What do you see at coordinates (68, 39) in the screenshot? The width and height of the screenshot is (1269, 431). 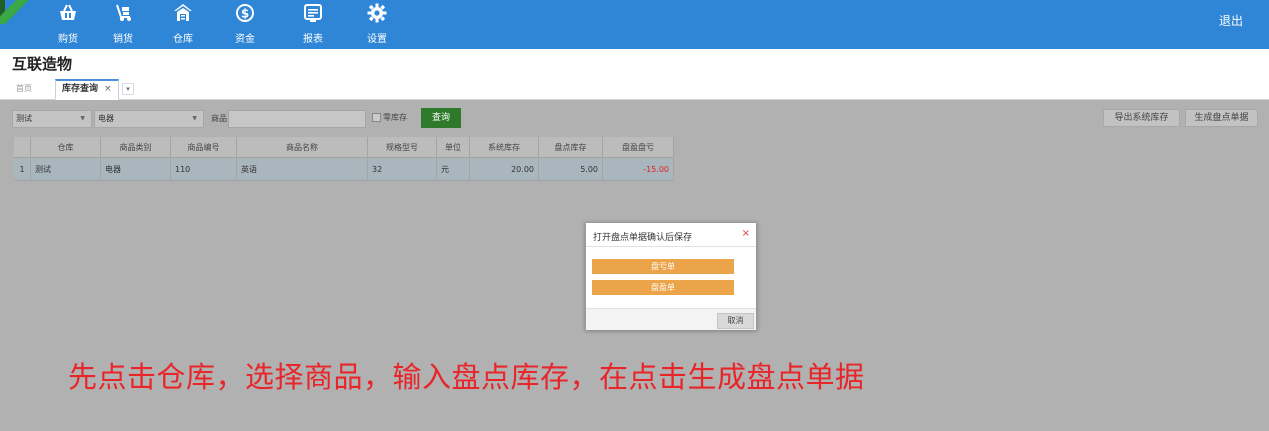 I see `nav-item-label: 购货` at bounding box center [68, 39].